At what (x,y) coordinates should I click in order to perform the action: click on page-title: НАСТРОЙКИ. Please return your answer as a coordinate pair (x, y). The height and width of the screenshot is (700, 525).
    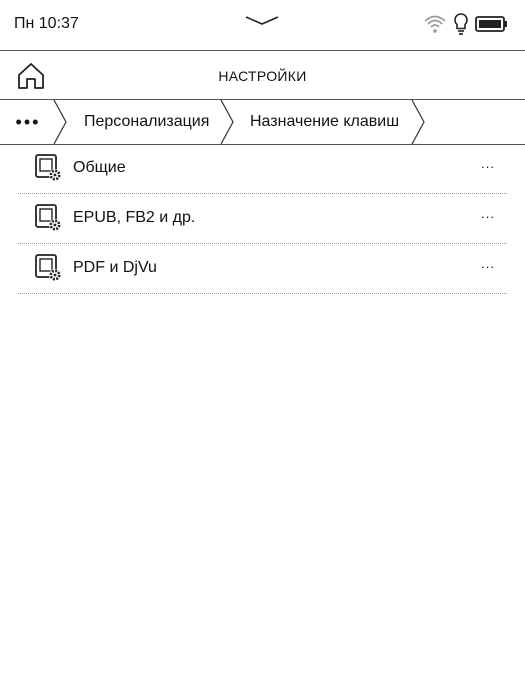
    Looking at the image, I should click on (262, 76).